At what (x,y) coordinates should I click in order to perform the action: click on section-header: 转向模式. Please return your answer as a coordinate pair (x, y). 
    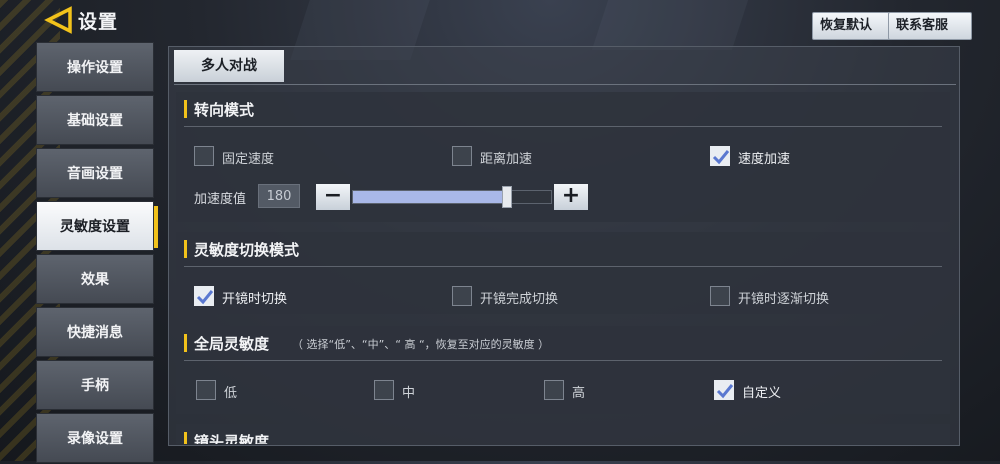
    Looking at the image, I should click on (563, 109).